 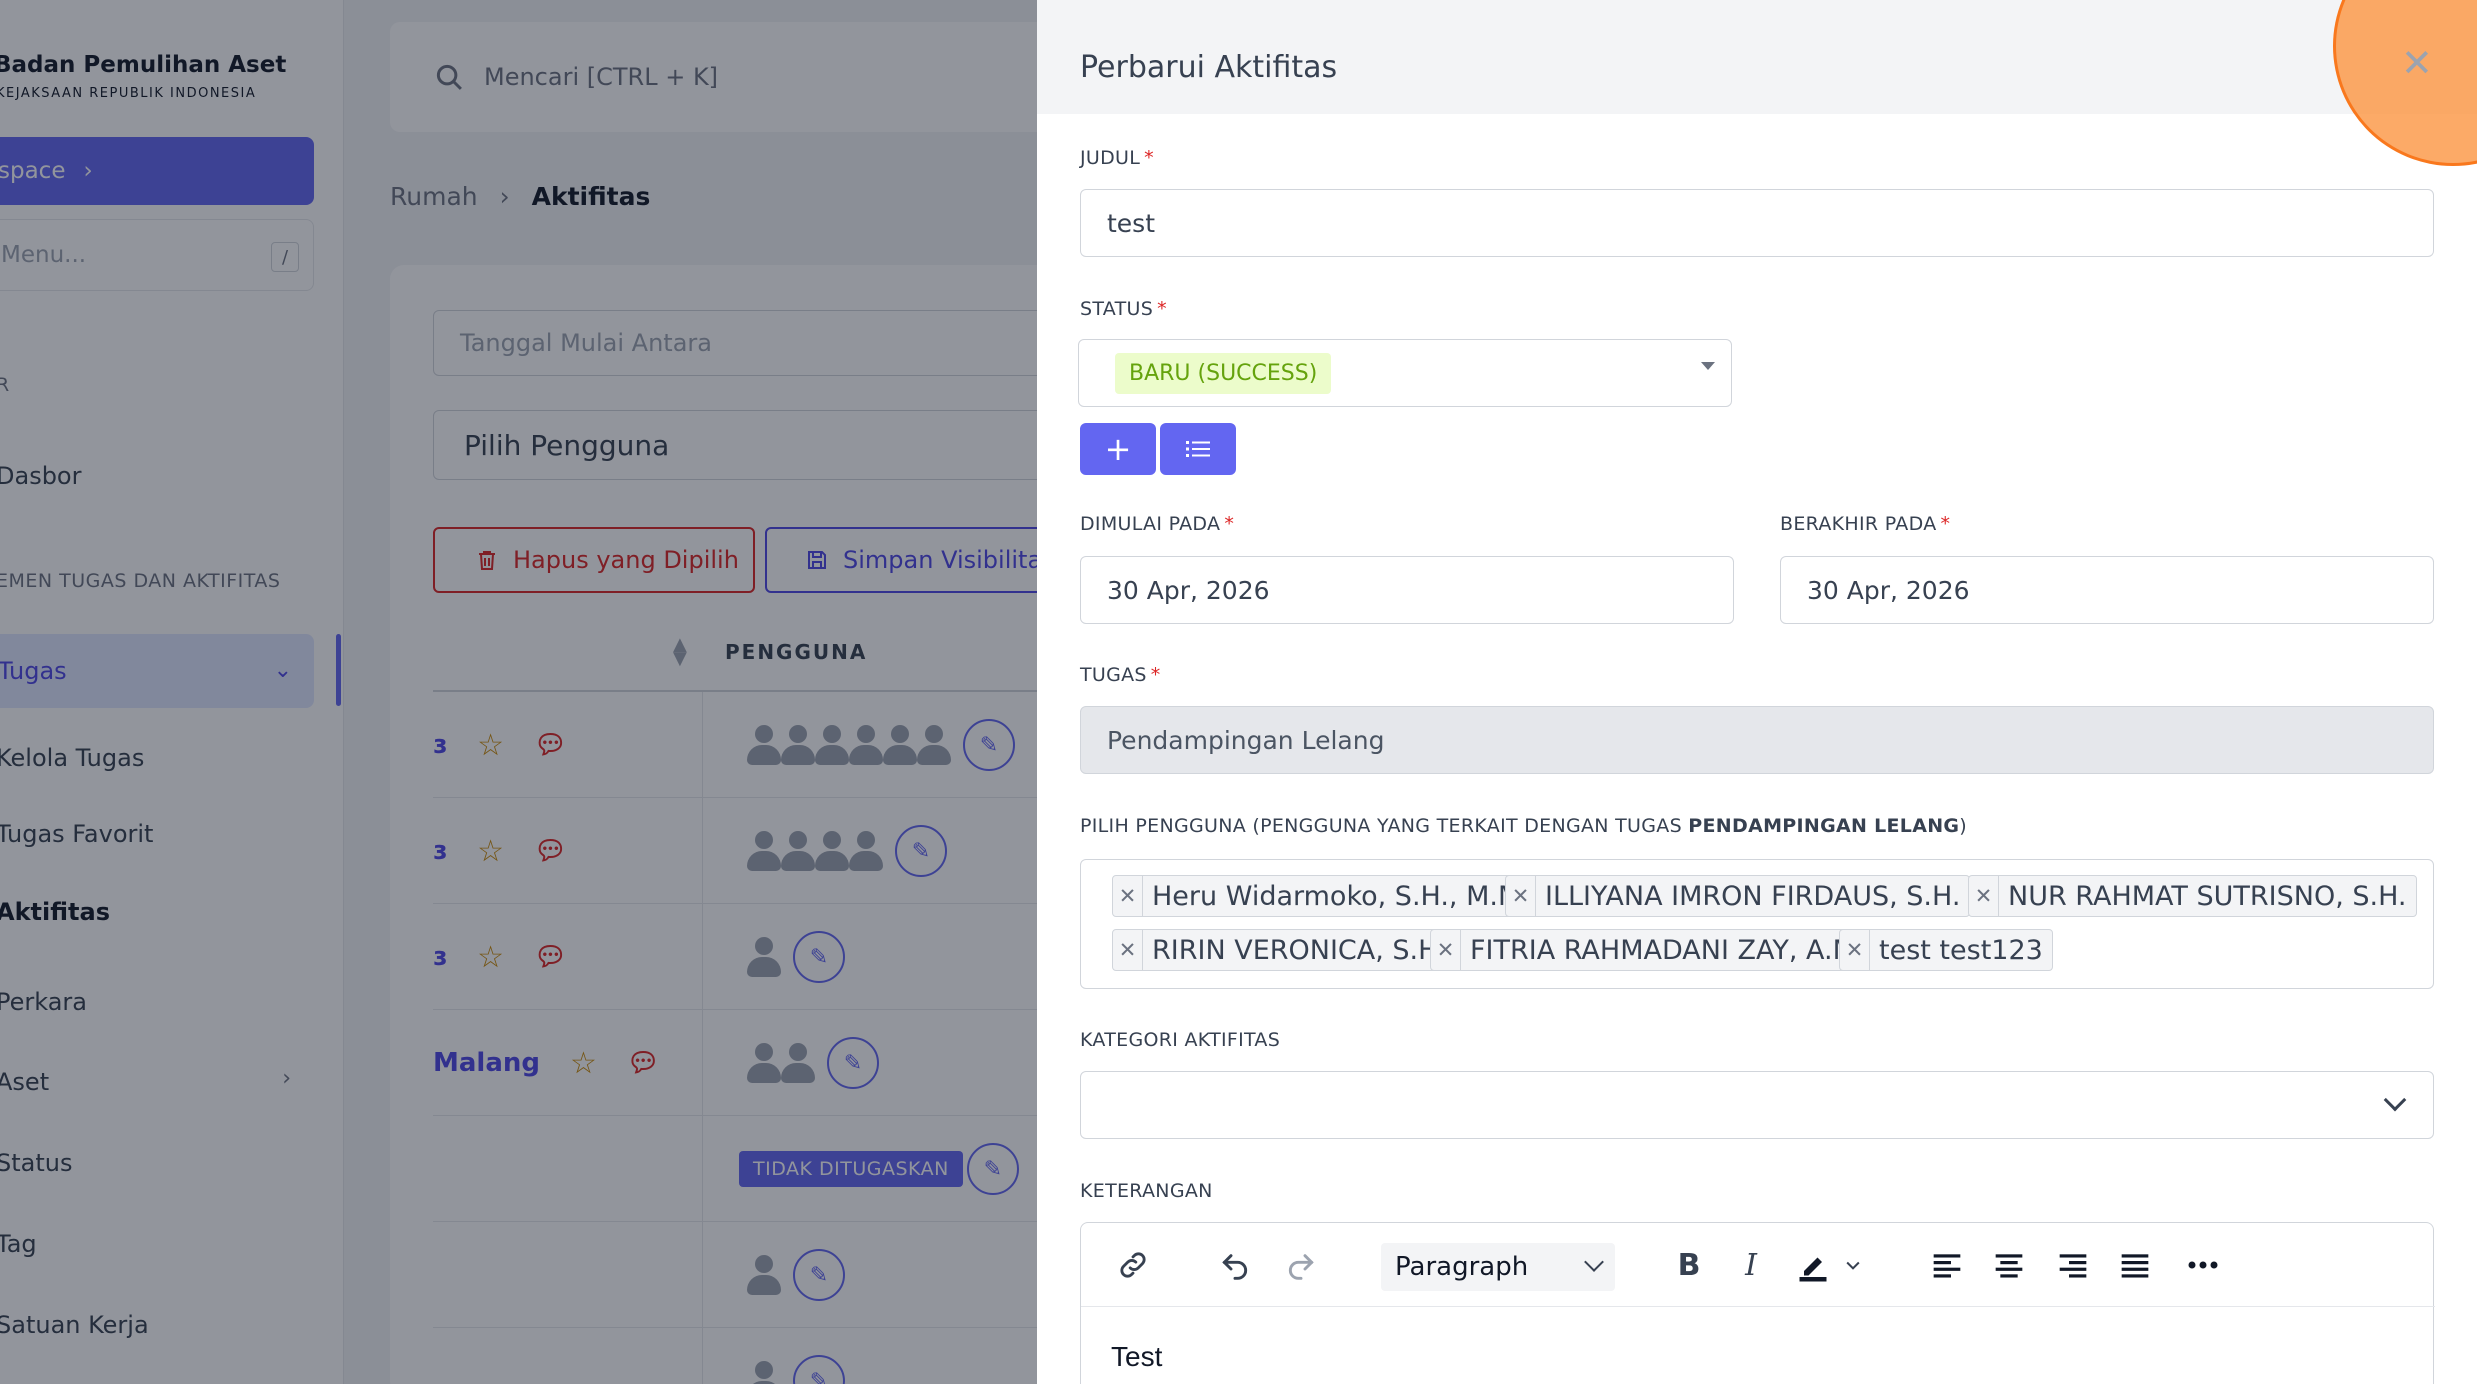 What do you see at coordinates (1157, 524) in the screenshot?
I see `dimulai-label: DIMULAI PADA *` at bounding box center [1157, 524].